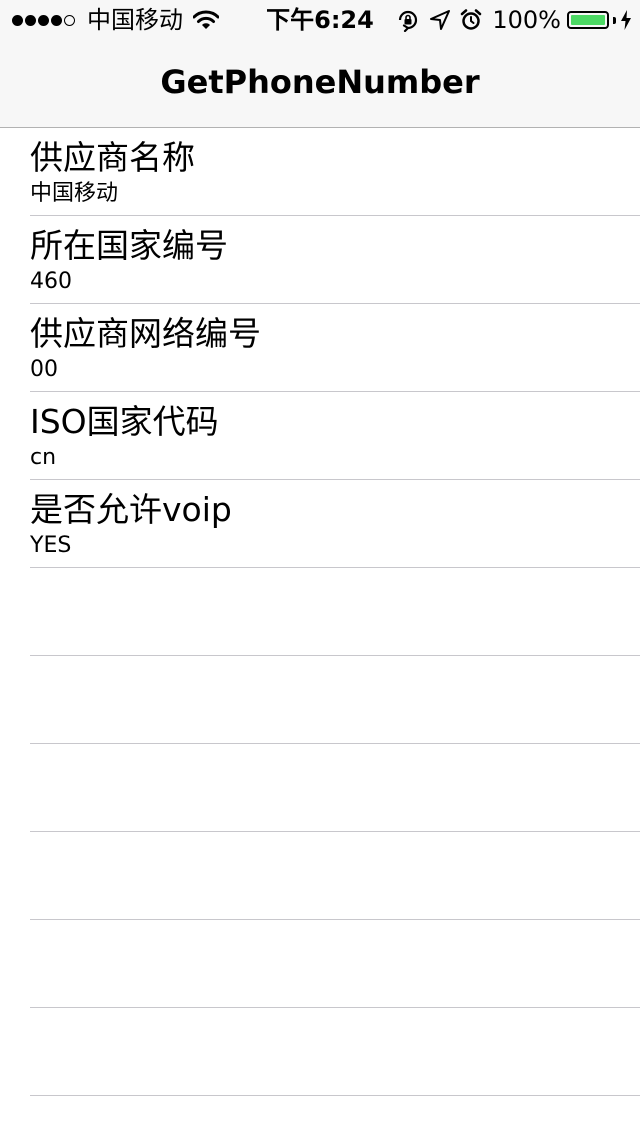  I want to click on status-right: 100%, so click(514, 20).